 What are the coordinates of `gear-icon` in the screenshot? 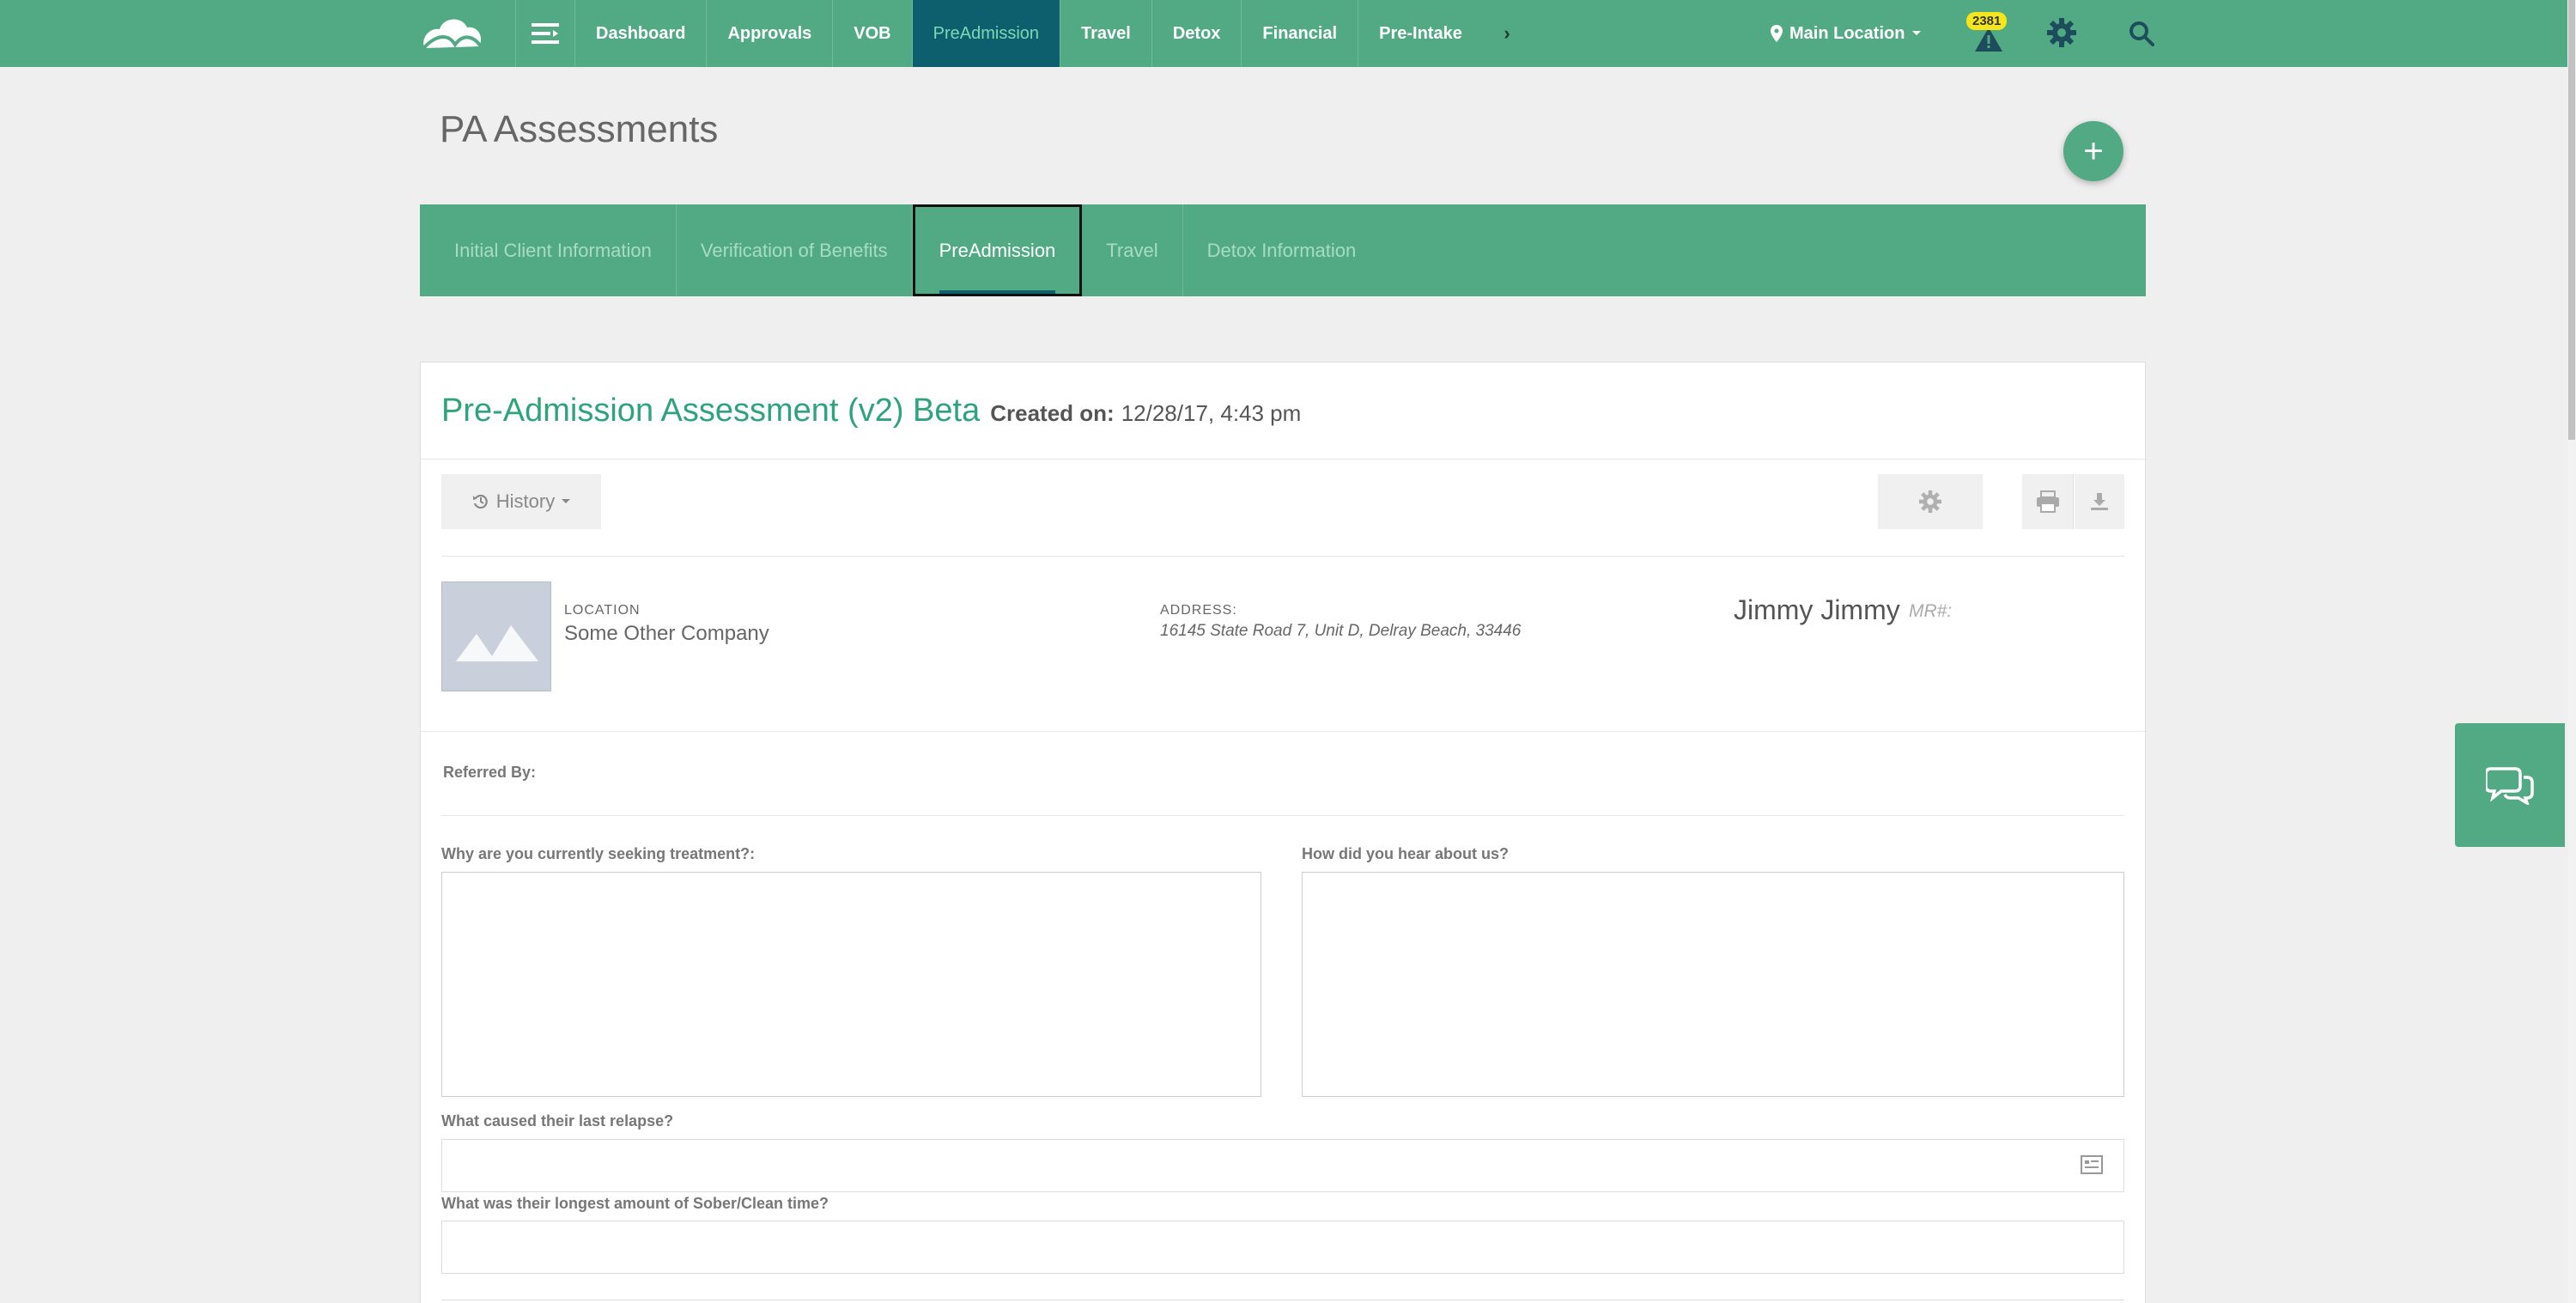 It's located at (1930, 501).